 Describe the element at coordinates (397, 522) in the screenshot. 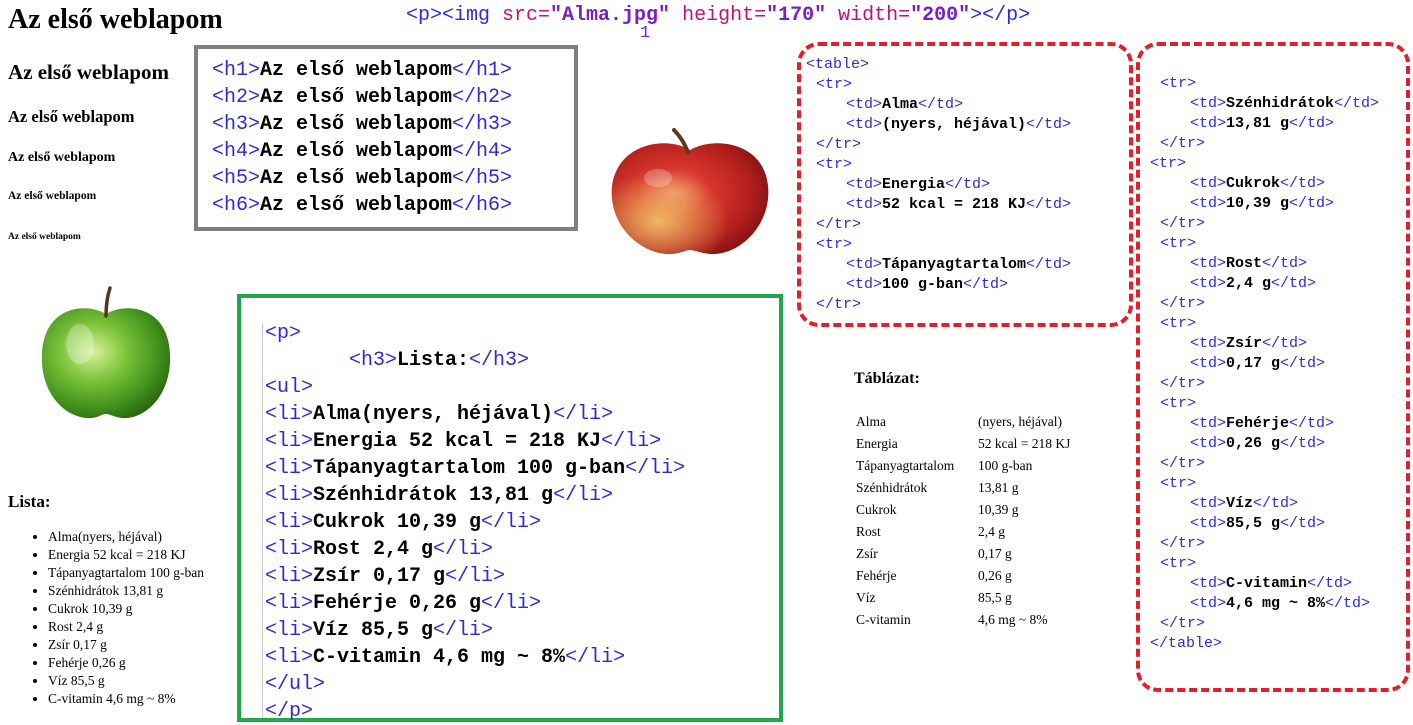

I see `code-text: Cukrok 10,39 g` at that location.